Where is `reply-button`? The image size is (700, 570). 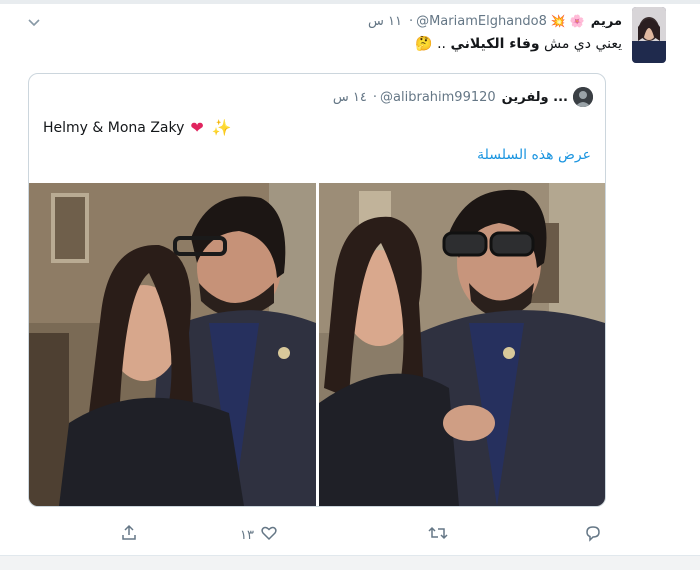
reply-button is located at coordinates (593, 535).